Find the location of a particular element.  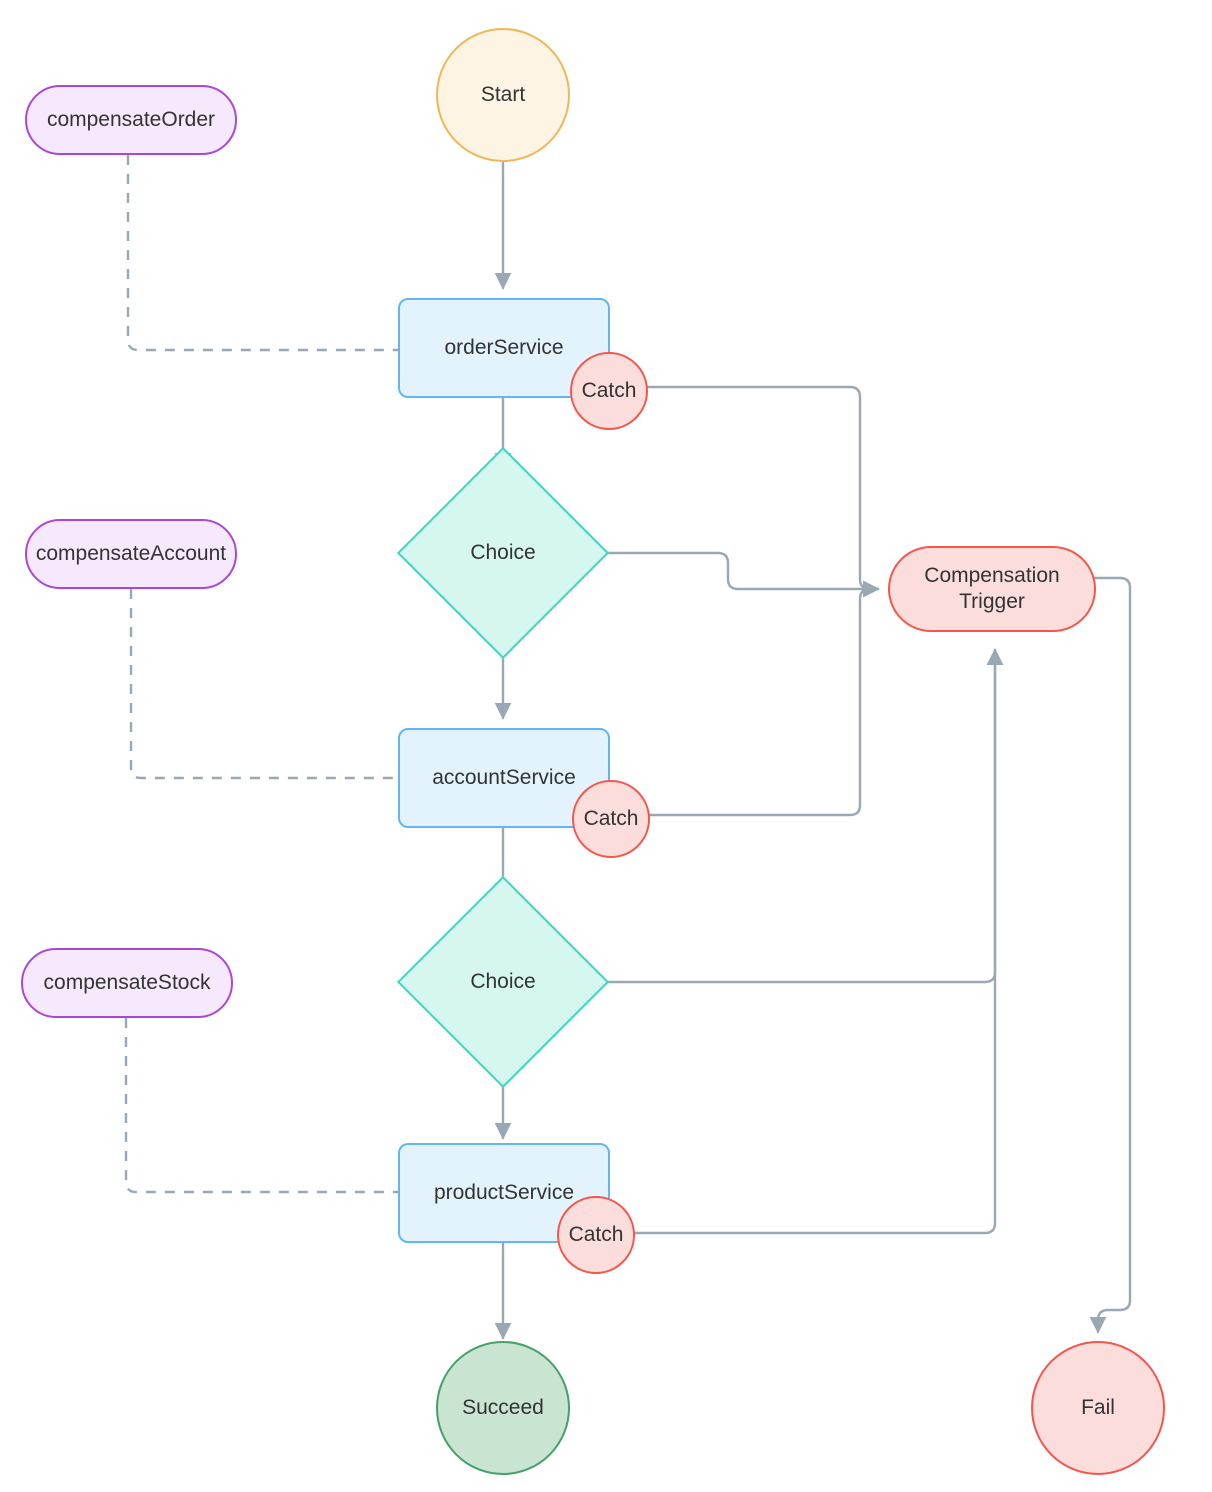

node-product-service-label: productService is located at coordinates (504, 1193).